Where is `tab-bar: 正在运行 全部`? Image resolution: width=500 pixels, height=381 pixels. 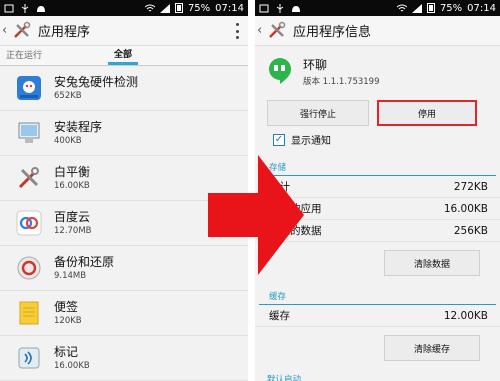
tab-bar: 正在运行 全部 is located at coordinates (124, 56).